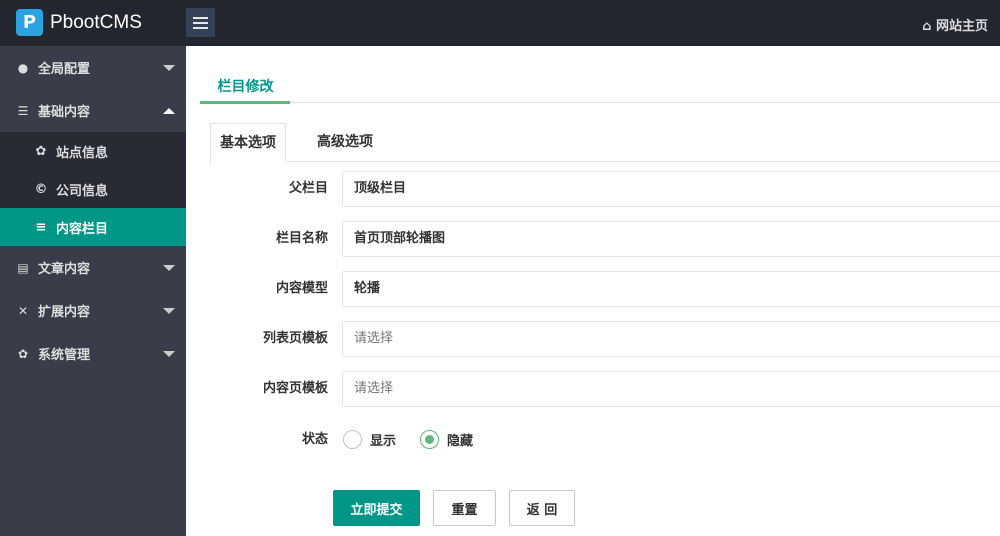  What do you see at coordinates (41, 227) in the screenshot?
I see `list-icon: ≡` at bounding box center [41, 227].